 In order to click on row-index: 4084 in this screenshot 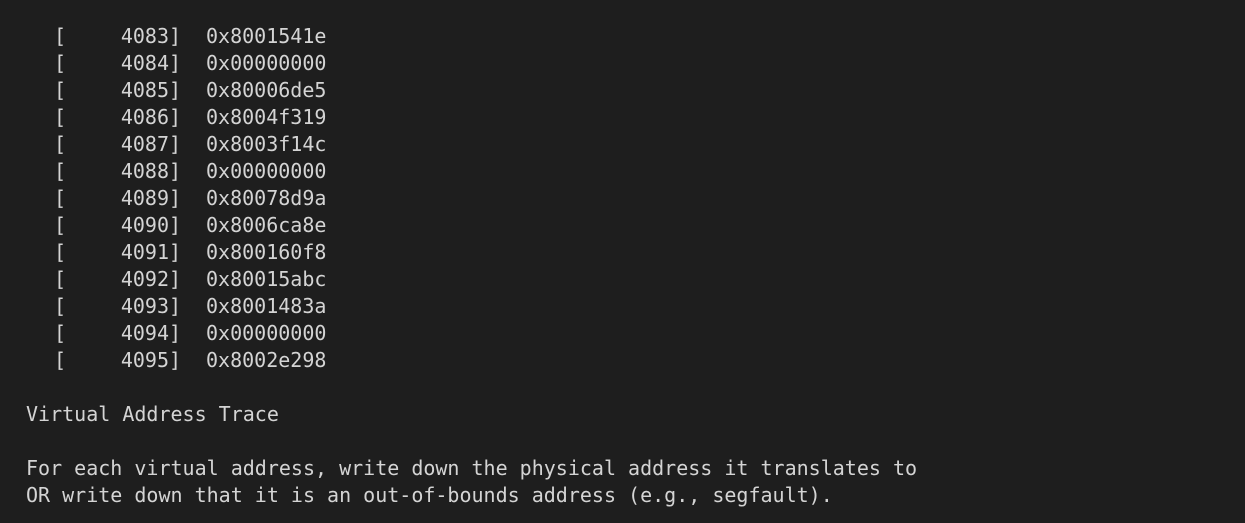, I will do `click(144, 63)`.